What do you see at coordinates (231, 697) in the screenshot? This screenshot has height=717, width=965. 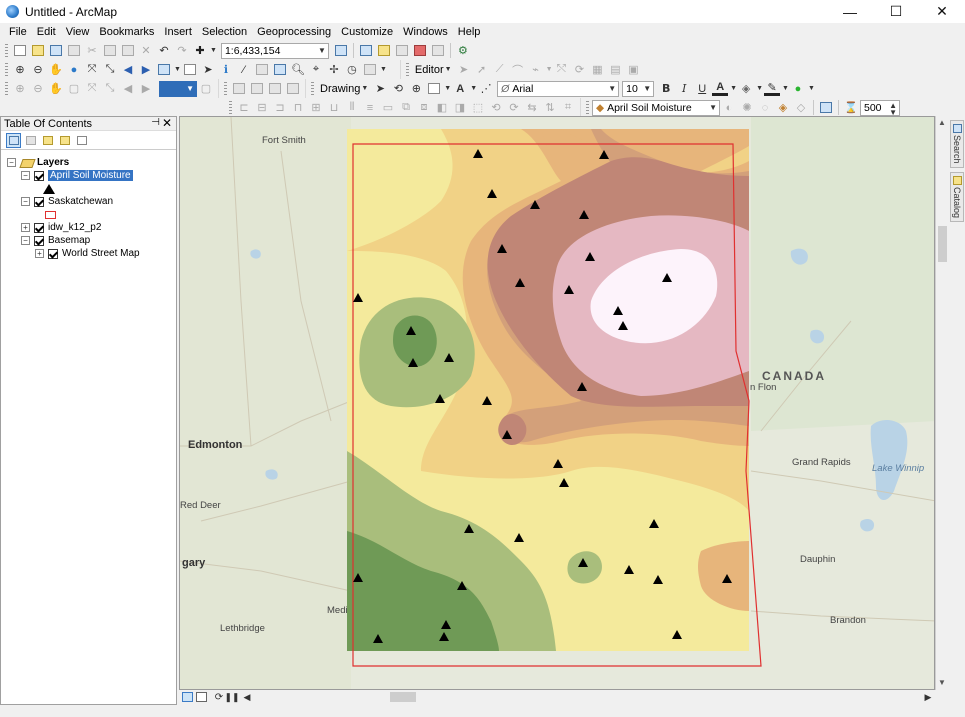 I see `pause-drawing-icon: ❚❚` at bounding box center [231, 697].